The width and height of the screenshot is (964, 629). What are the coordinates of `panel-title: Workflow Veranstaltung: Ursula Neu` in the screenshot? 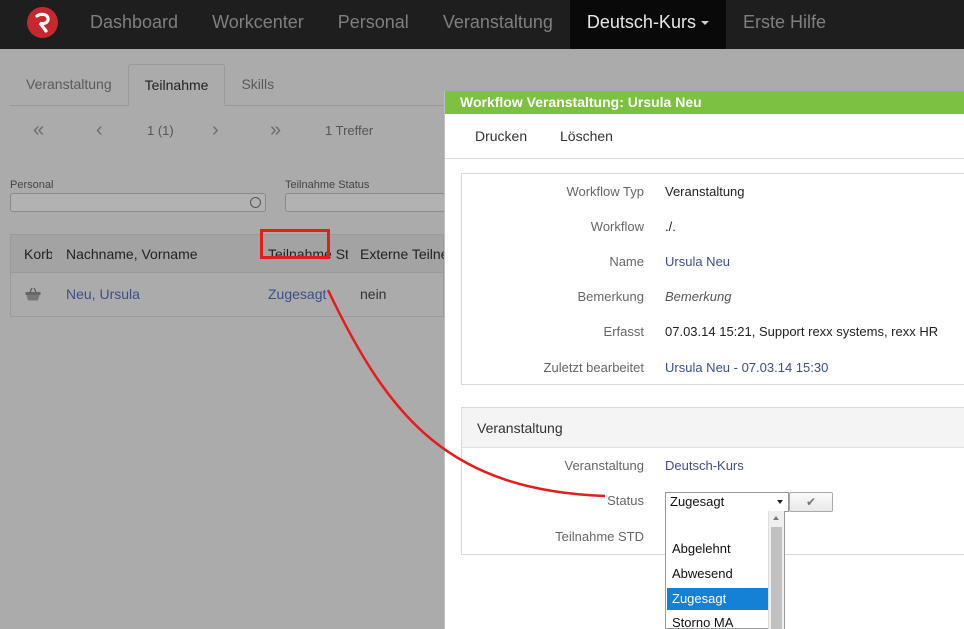 It's located at (704, 102).